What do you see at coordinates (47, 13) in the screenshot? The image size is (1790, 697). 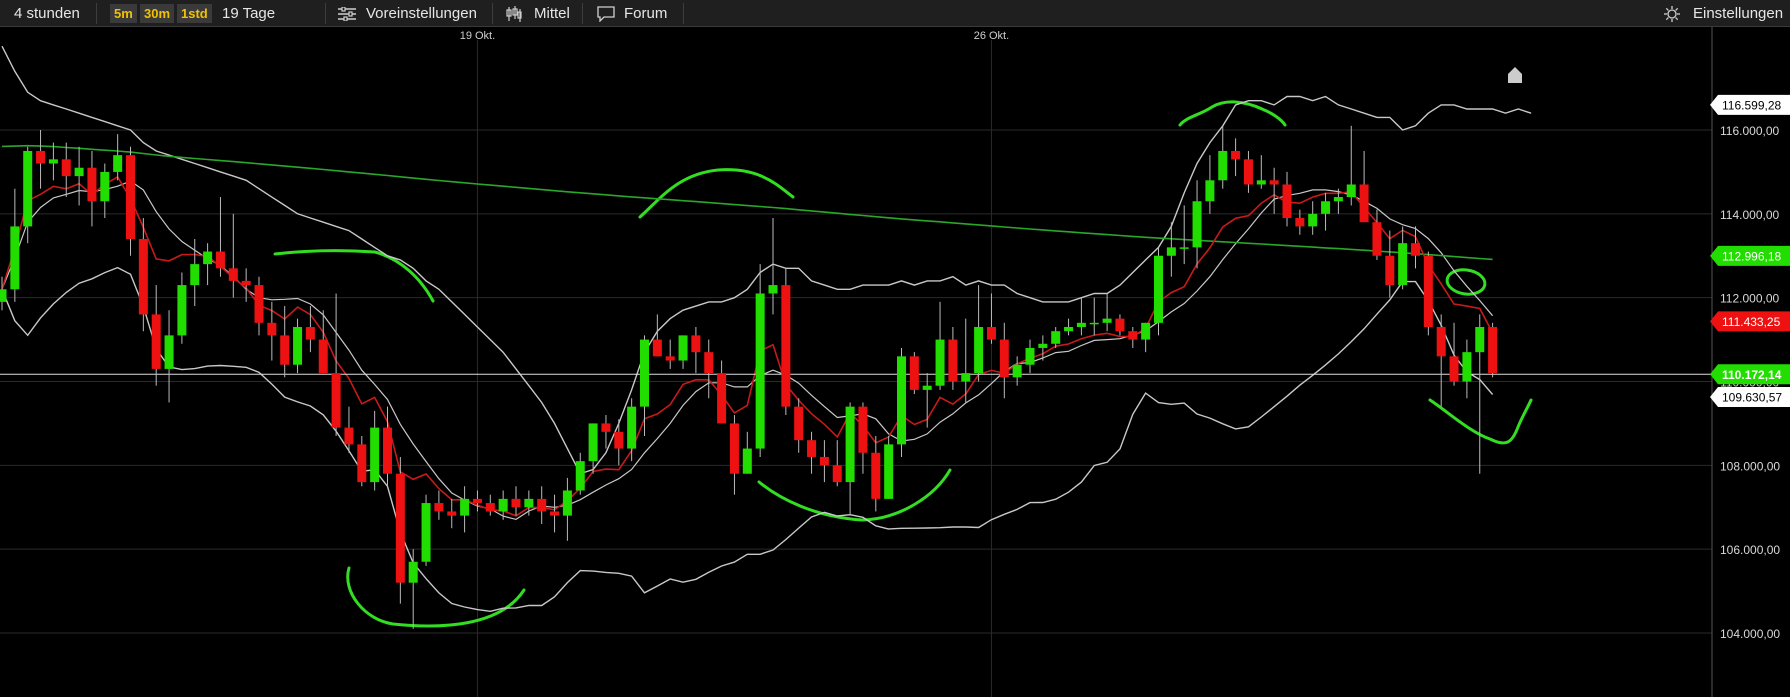 I see `interval-dropdown: 4 stunden` at bounding box center [47, 13].